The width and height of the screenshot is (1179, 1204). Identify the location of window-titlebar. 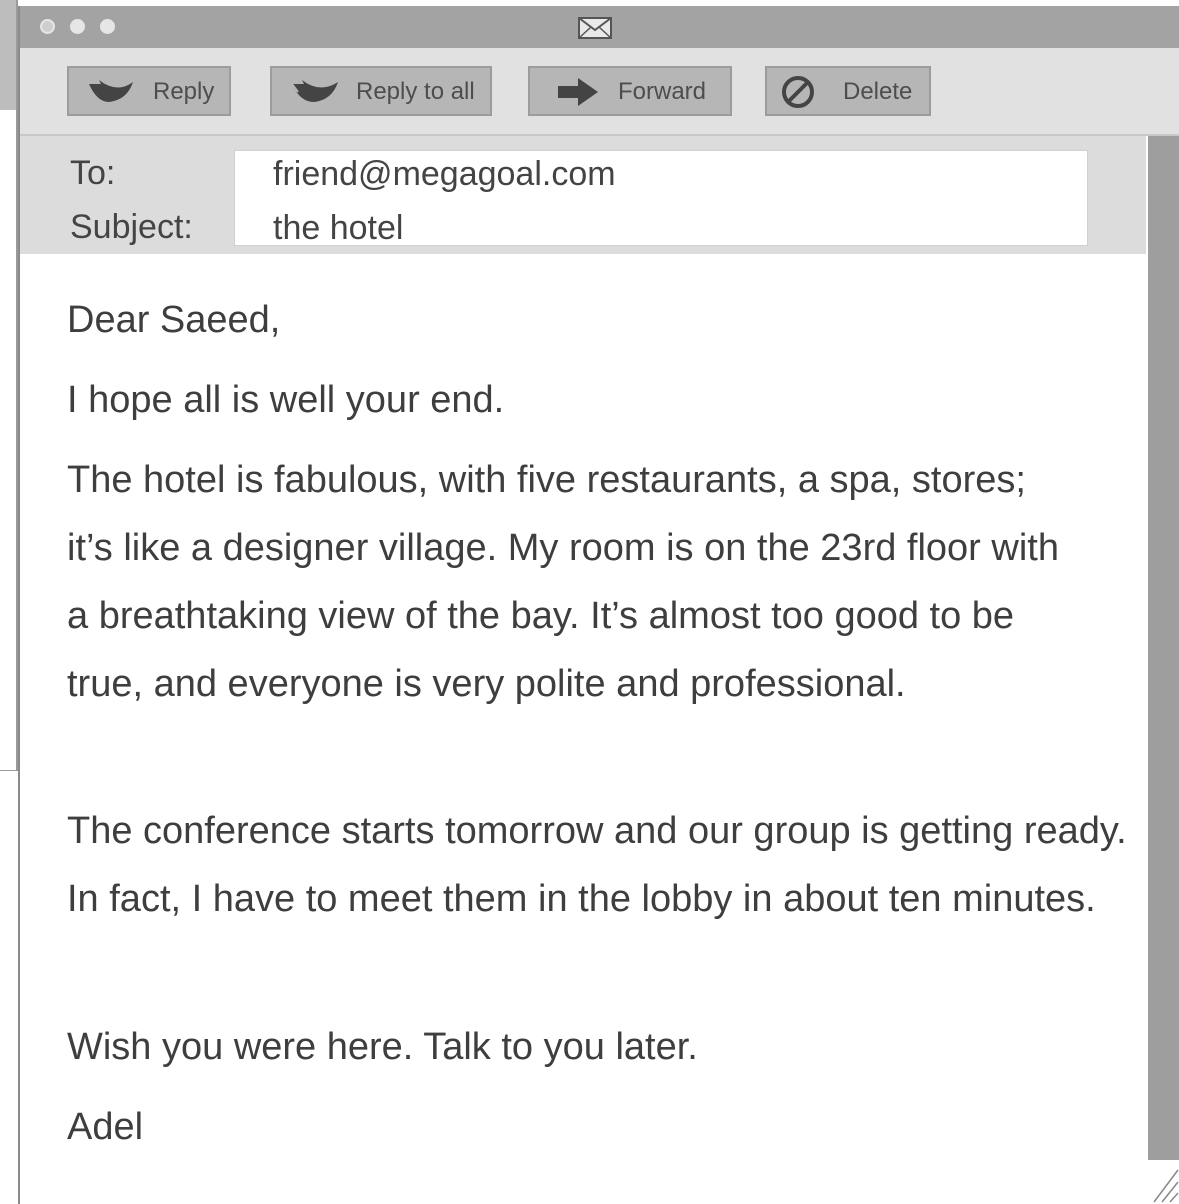
(599, 27).